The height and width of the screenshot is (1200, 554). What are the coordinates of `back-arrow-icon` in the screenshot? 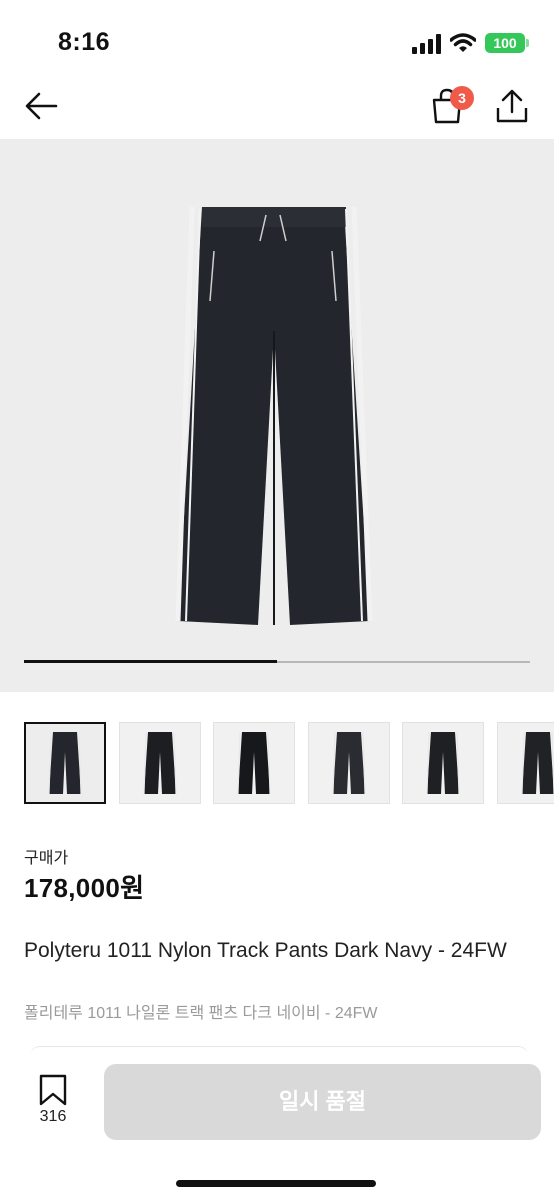 It's located at (42, 106).